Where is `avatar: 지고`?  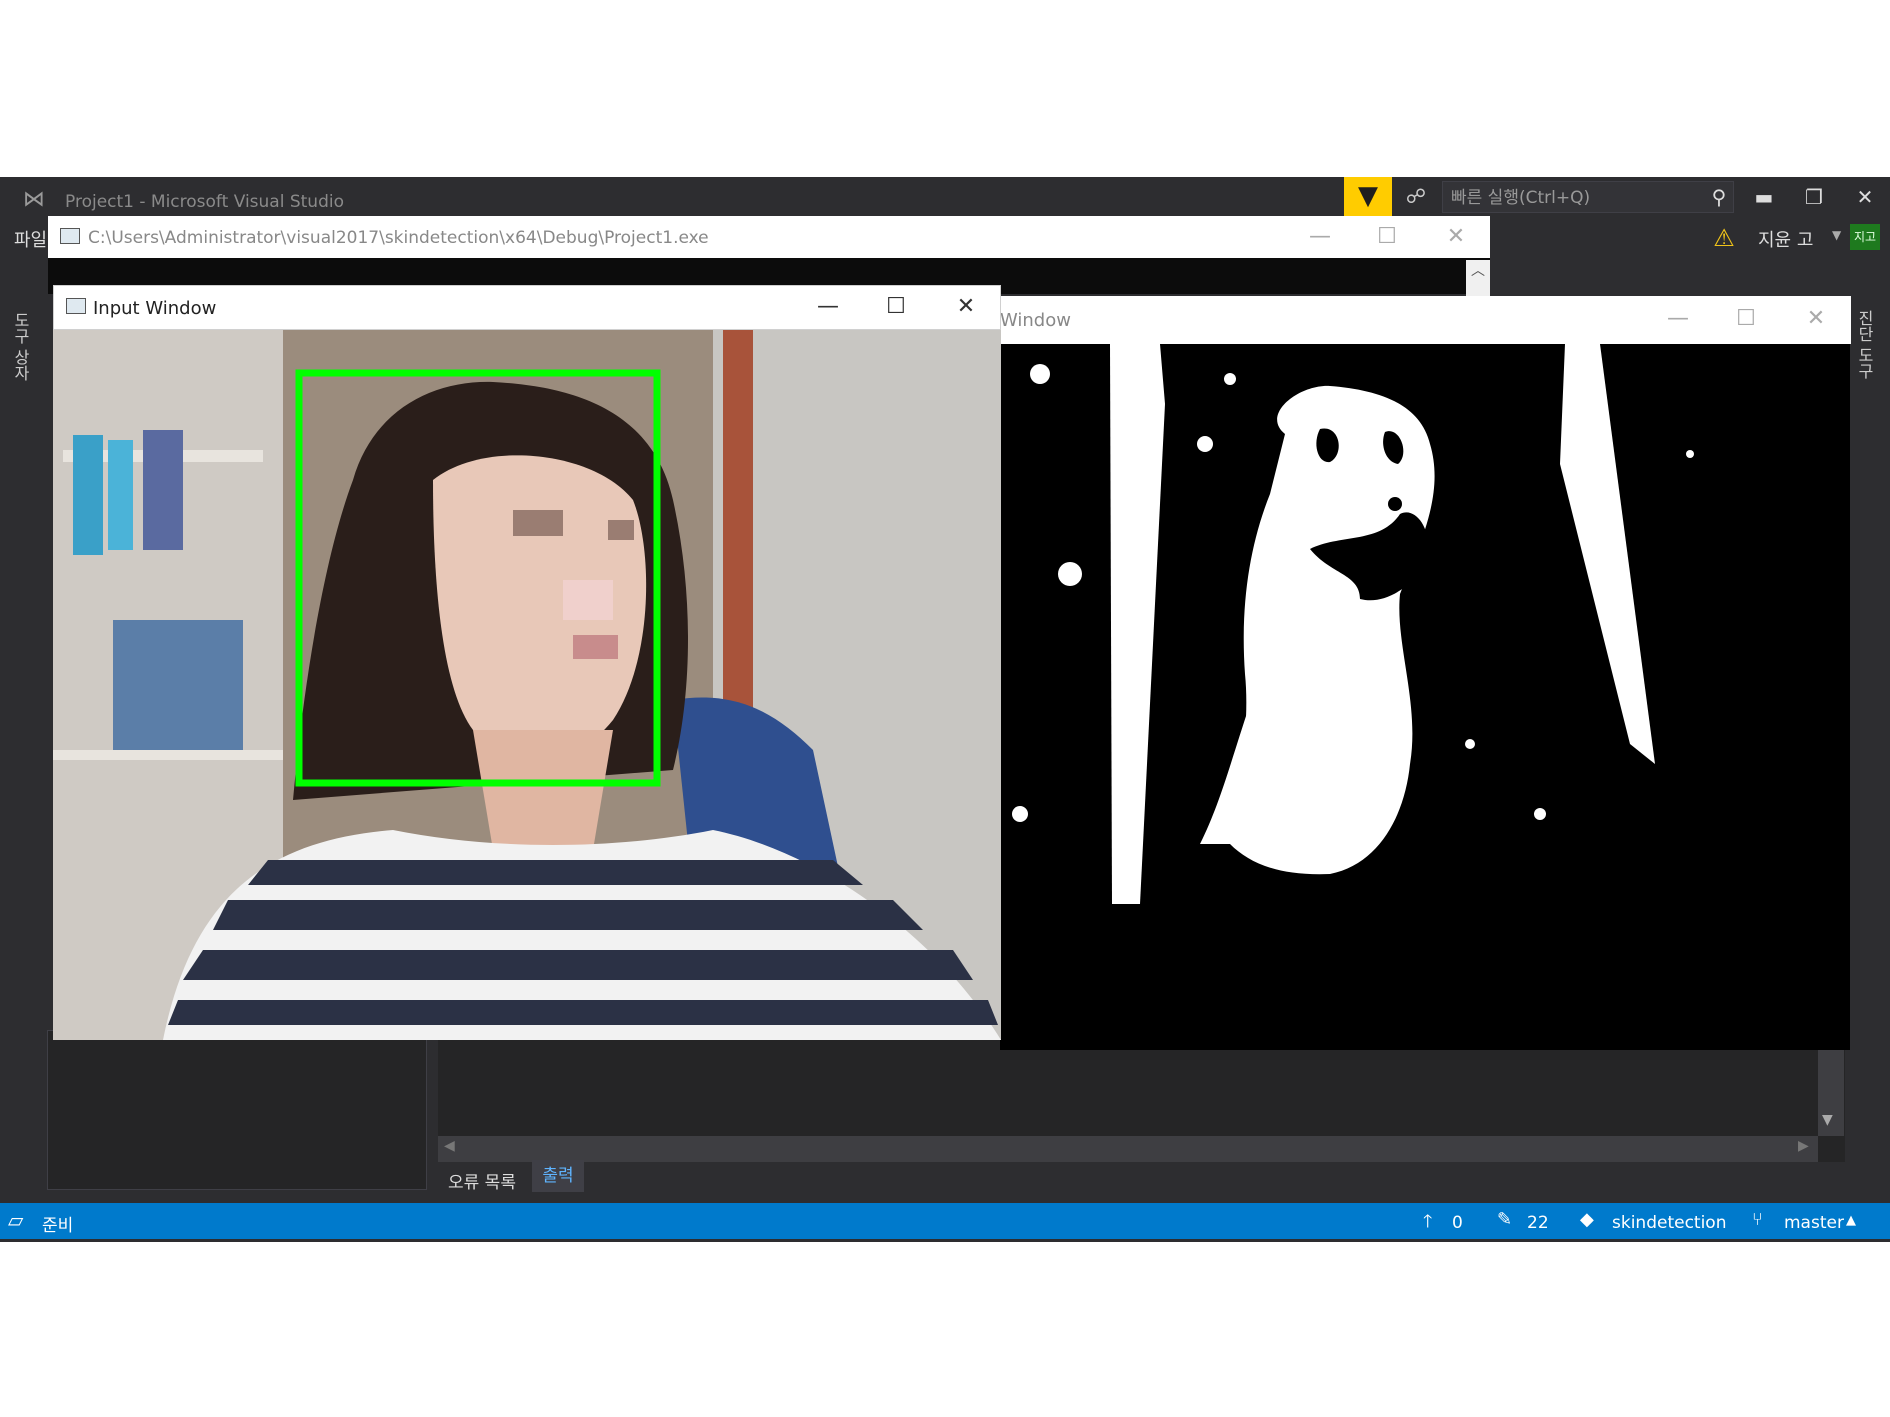
avatar: 지고 is located at coordinates (1865, 237).